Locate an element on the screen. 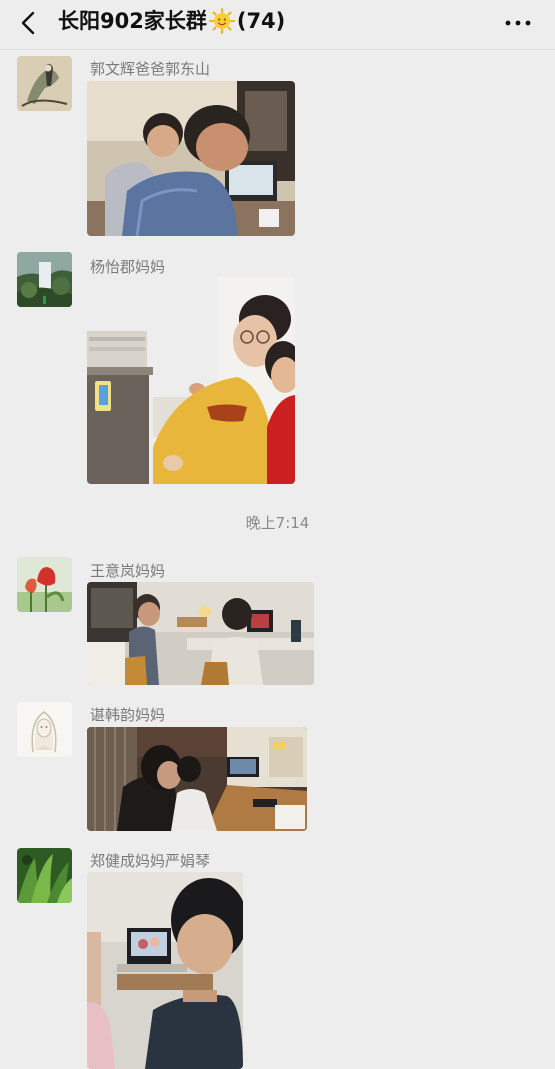 This screenshot has width=555, height=1069. back-button is located at coordinates (29, 23).